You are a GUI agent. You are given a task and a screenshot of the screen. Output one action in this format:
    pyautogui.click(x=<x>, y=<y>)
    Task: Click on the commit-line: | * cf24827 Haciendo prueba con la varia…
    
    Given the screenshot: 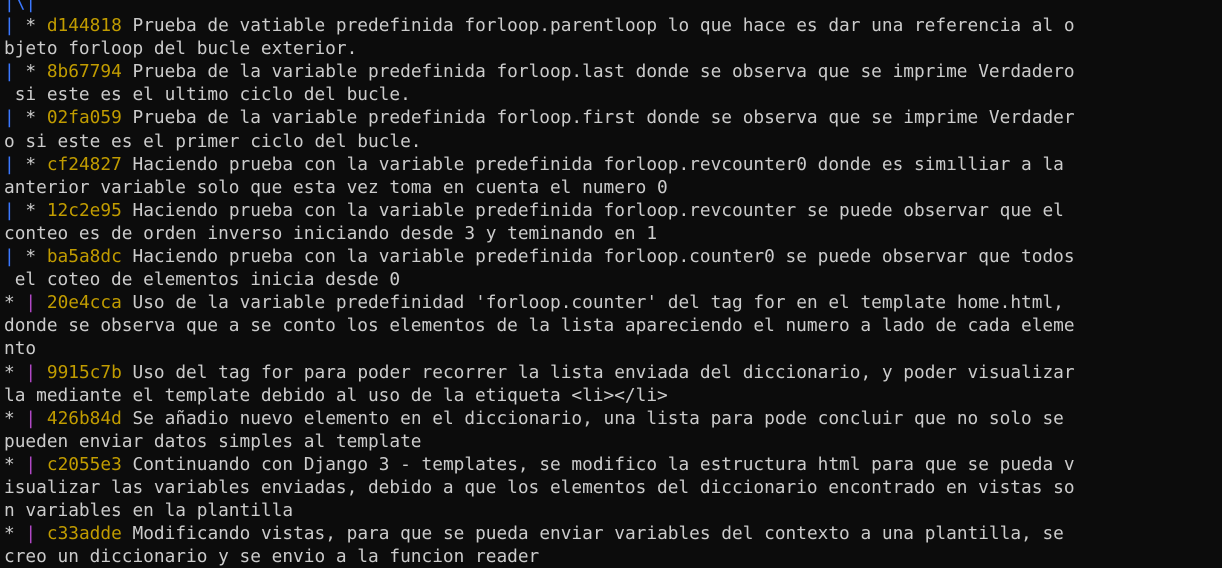 What is the action you would take?
    pyautogui.click(x=611, y=164)
    